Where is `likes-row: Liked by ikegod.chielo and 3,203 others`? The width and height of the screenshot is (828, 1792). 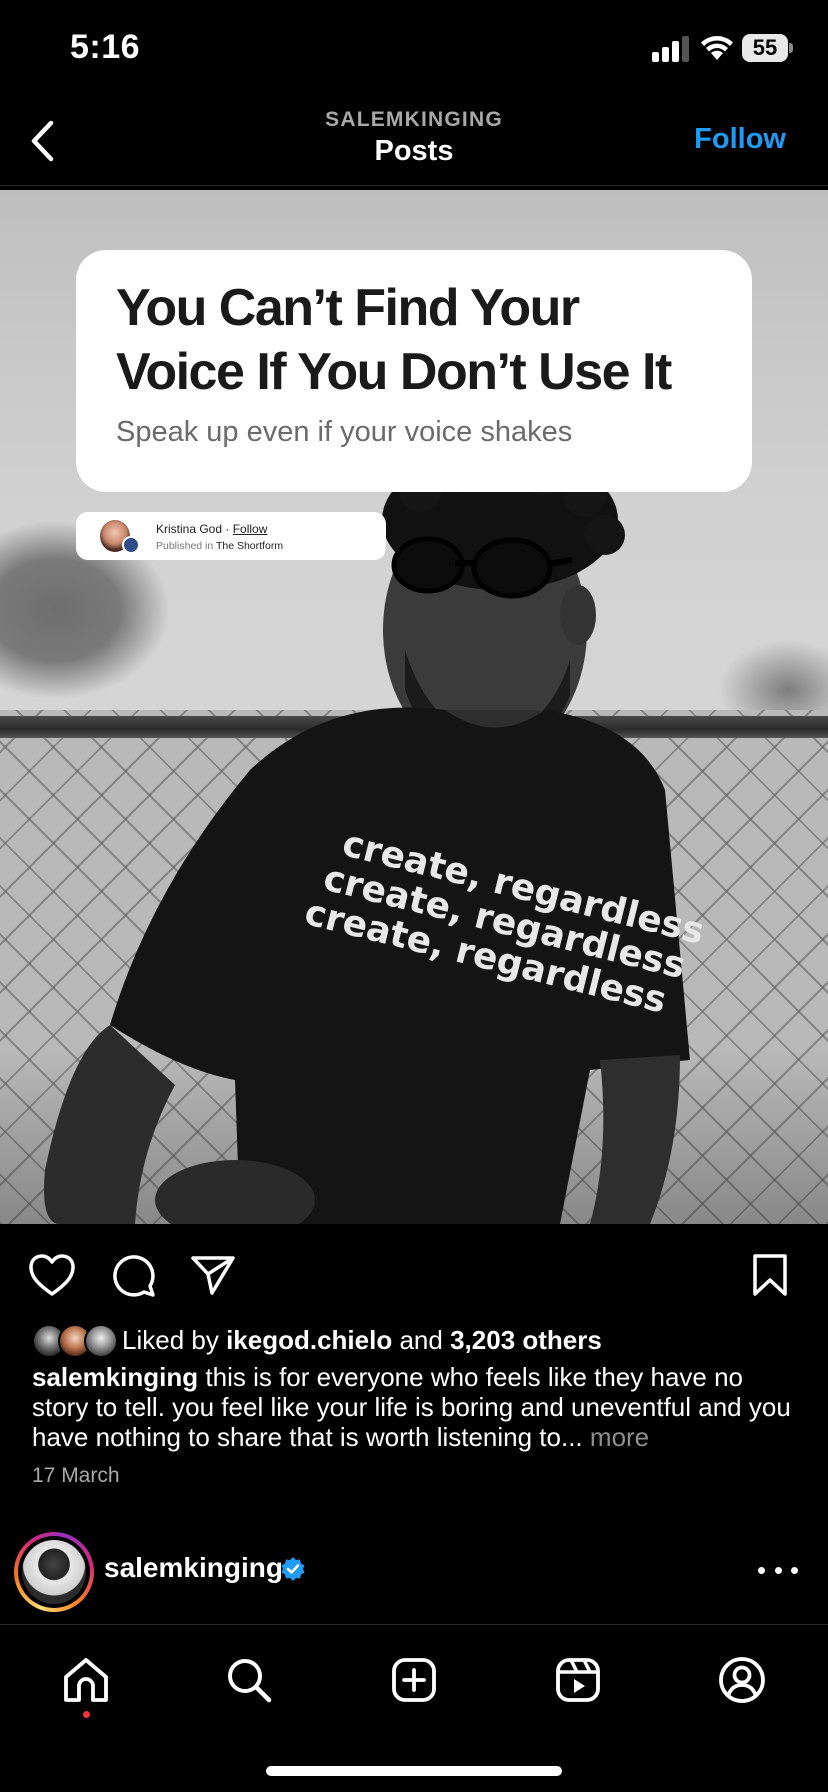 likes-row: Liked by ikegod.chielo and 3,203 others is located at coordinates (317, 1340).